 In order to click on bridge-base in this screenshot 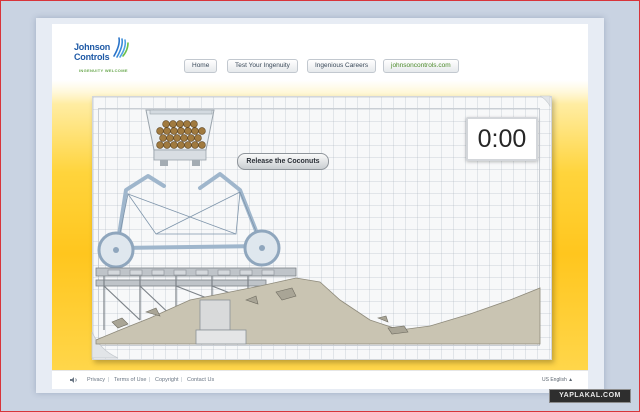, I will do `click(221, 337)`.